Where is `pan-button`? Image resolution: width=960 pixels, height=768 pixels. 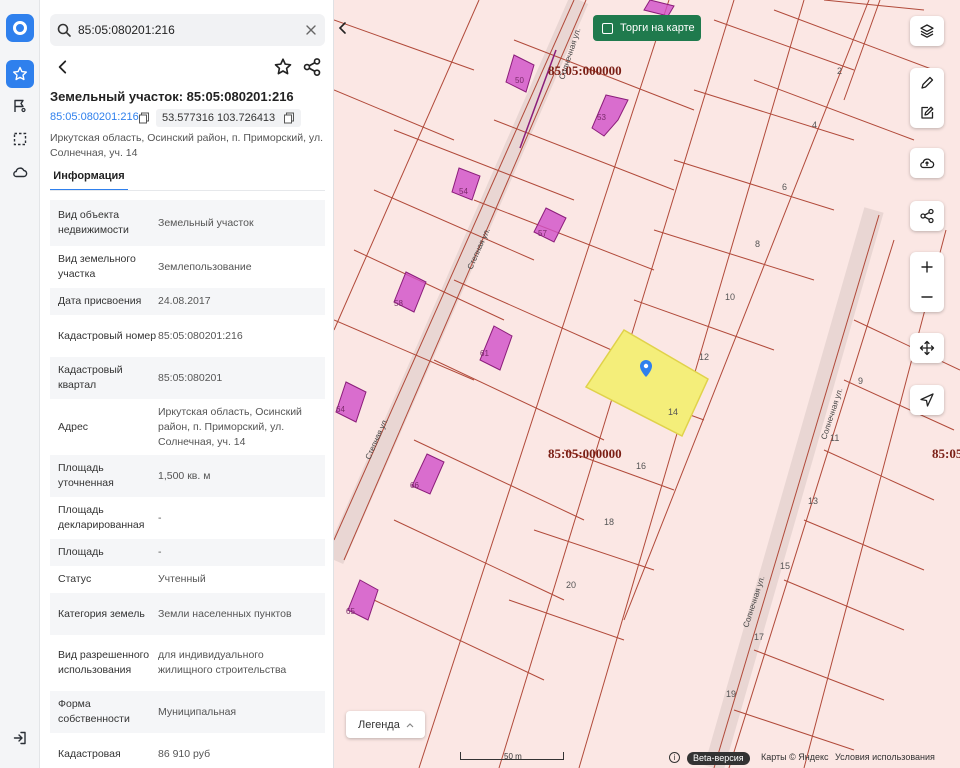
pan-button is located at coordinates (927, 348).